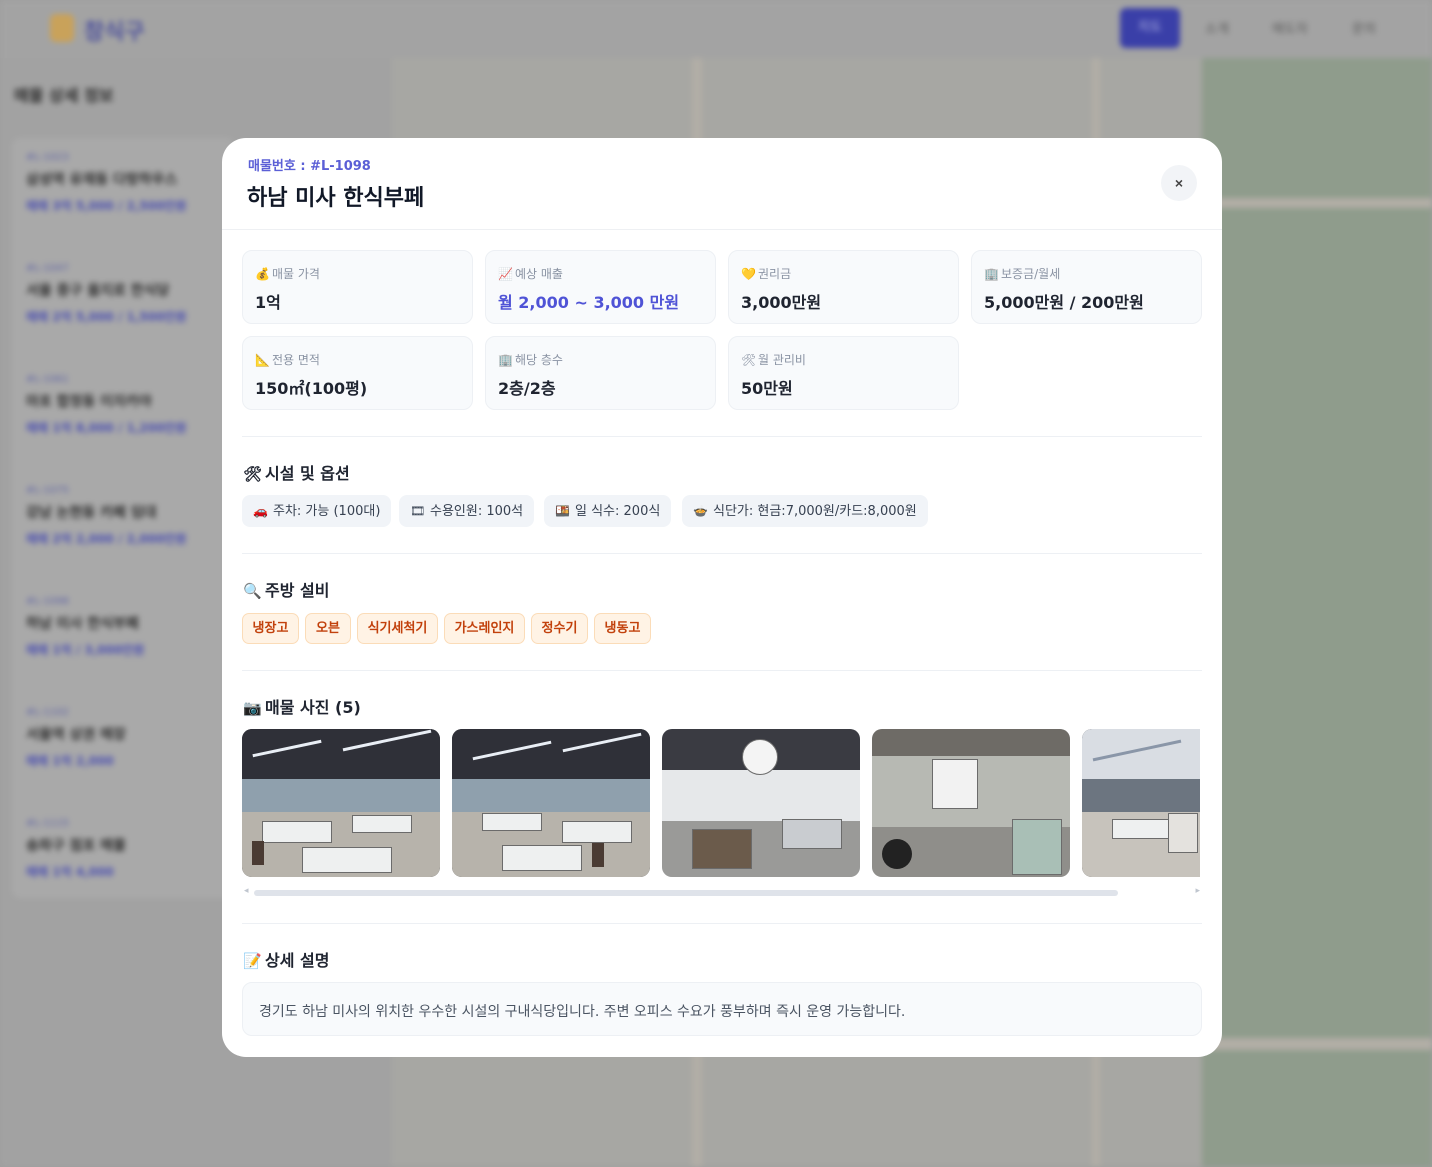 This screenshot has width=1432, height=1167. I want to click on list-item-price: 매매 1억 4,000, so click(70, 872).